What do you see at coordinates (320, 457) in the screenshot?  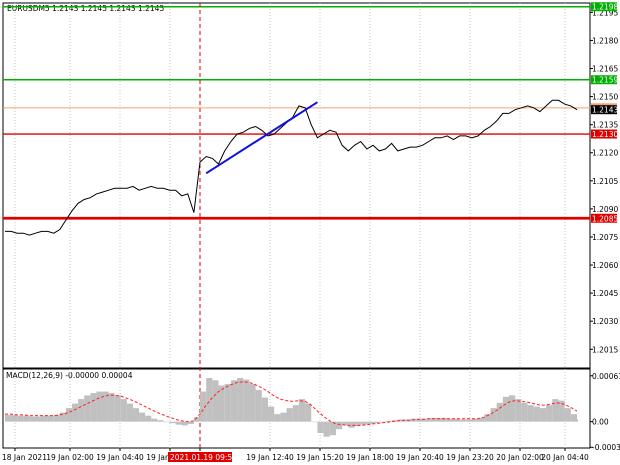 I see `x-tick-label: 19 Jan 15:20` at bounding box center [320, 457].